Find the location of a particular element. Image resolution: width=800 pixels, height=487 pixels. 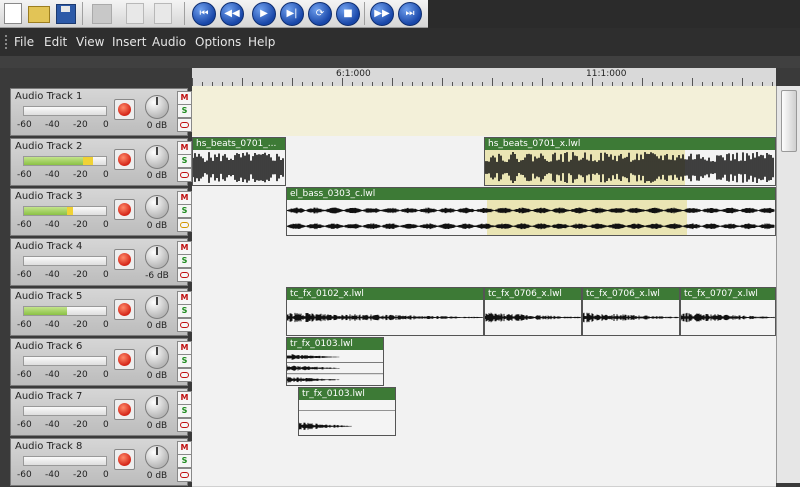

track-header: Audio Track 2 -60 -40 -20 0 0 dB M S is located at coordinates (101, 162).